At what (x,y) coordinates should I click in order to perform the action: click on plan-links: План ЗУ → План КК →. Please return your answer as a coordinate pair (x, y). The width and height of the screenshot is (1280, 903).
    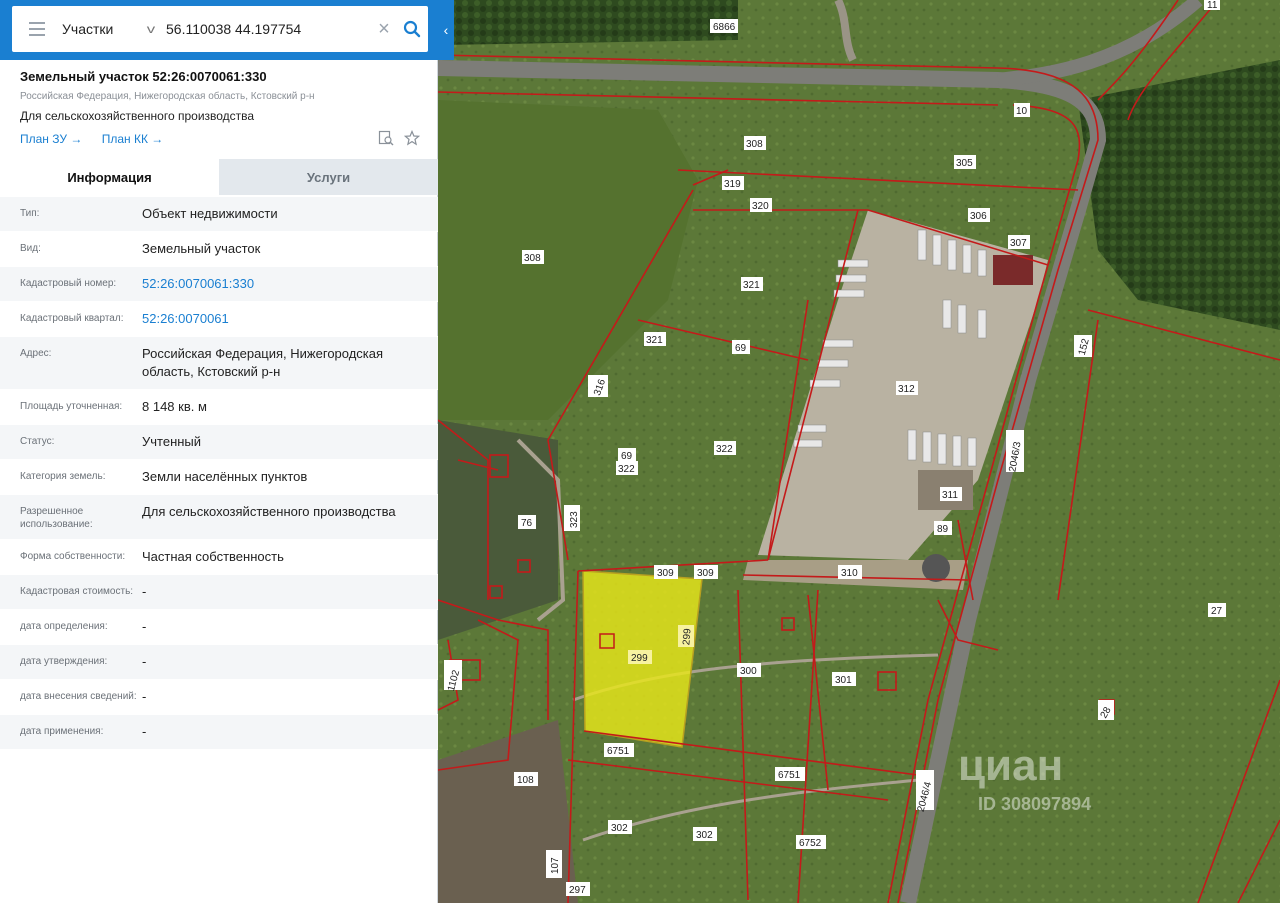
    Looking at the image, I should click on (220, 139).